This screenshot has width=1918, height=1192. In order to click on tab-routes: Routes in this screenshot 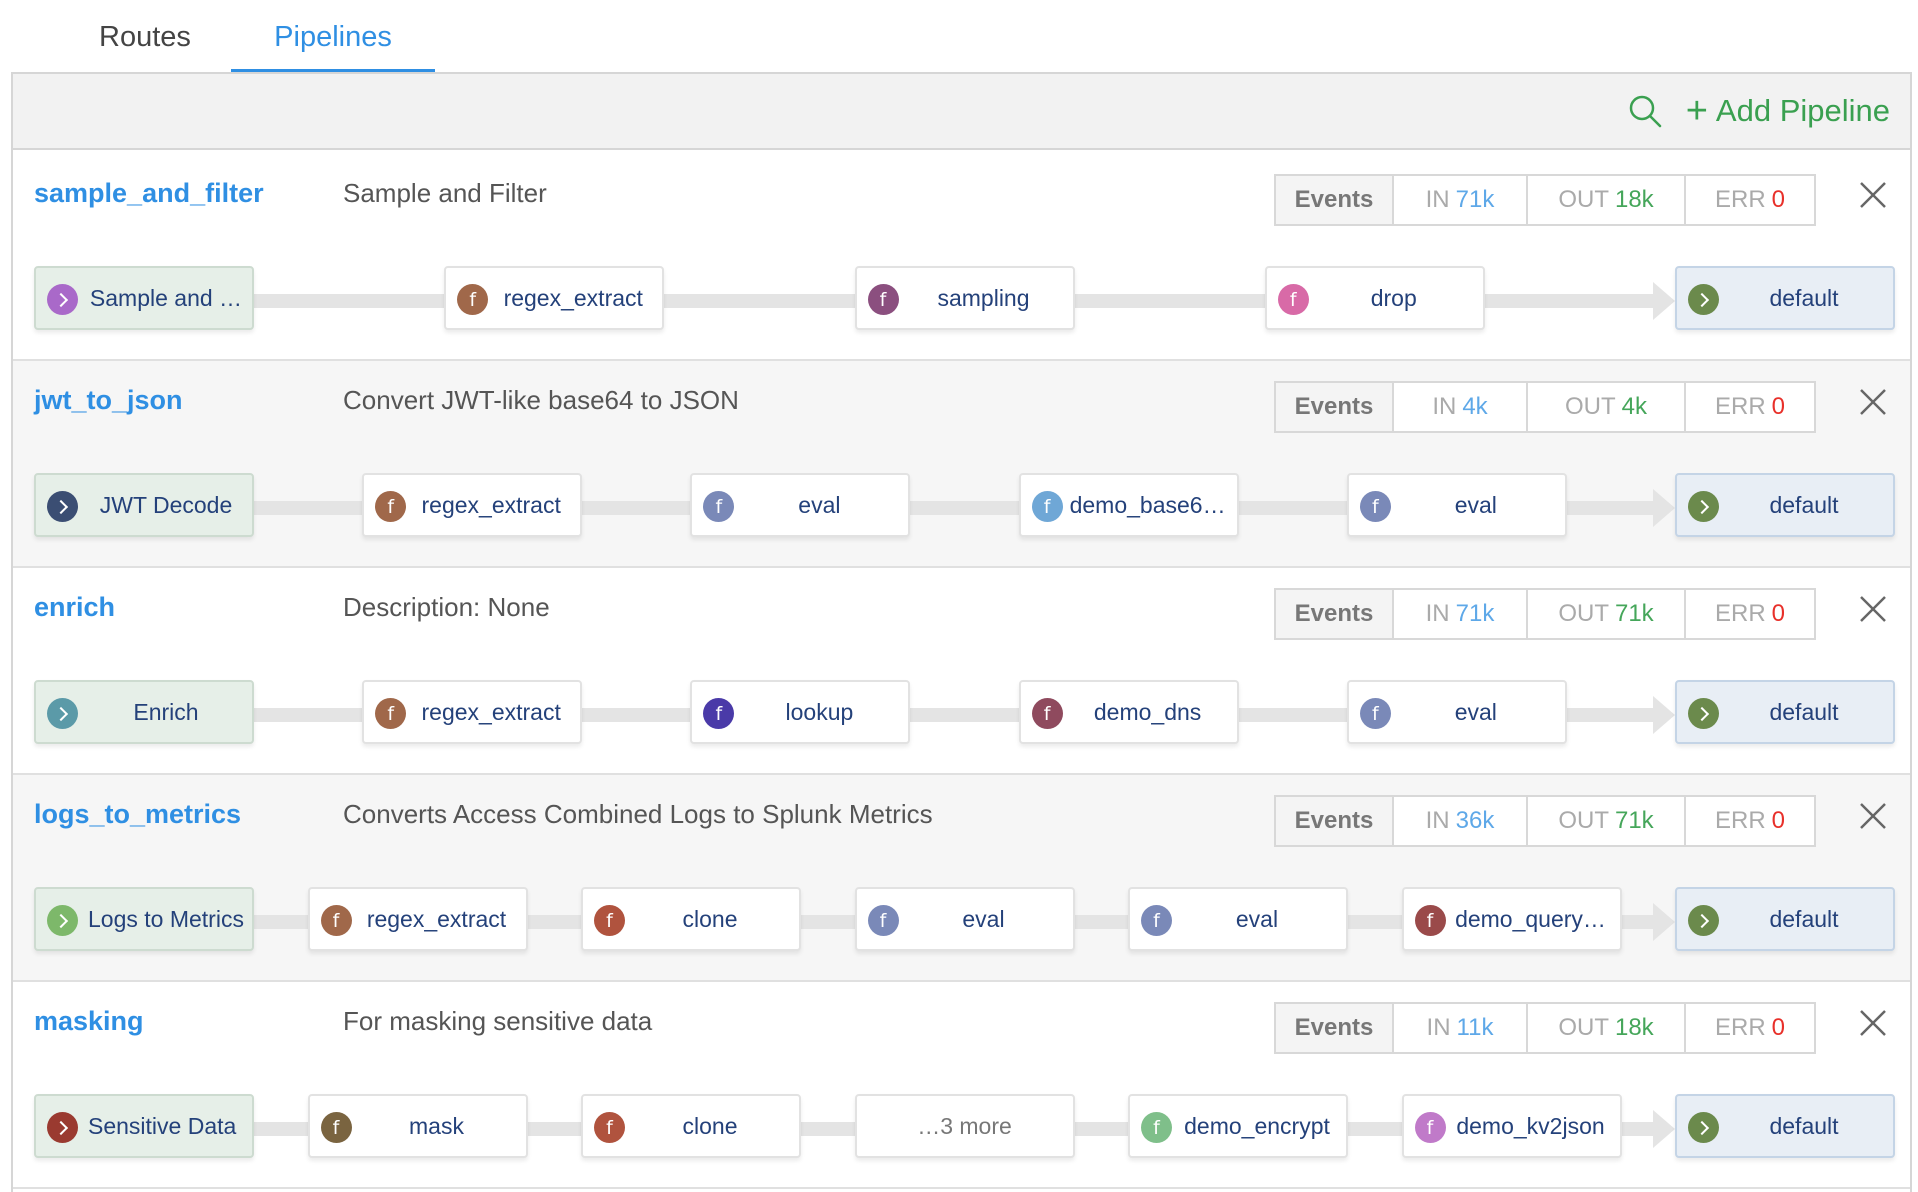, I will do `click(145, 43)`.